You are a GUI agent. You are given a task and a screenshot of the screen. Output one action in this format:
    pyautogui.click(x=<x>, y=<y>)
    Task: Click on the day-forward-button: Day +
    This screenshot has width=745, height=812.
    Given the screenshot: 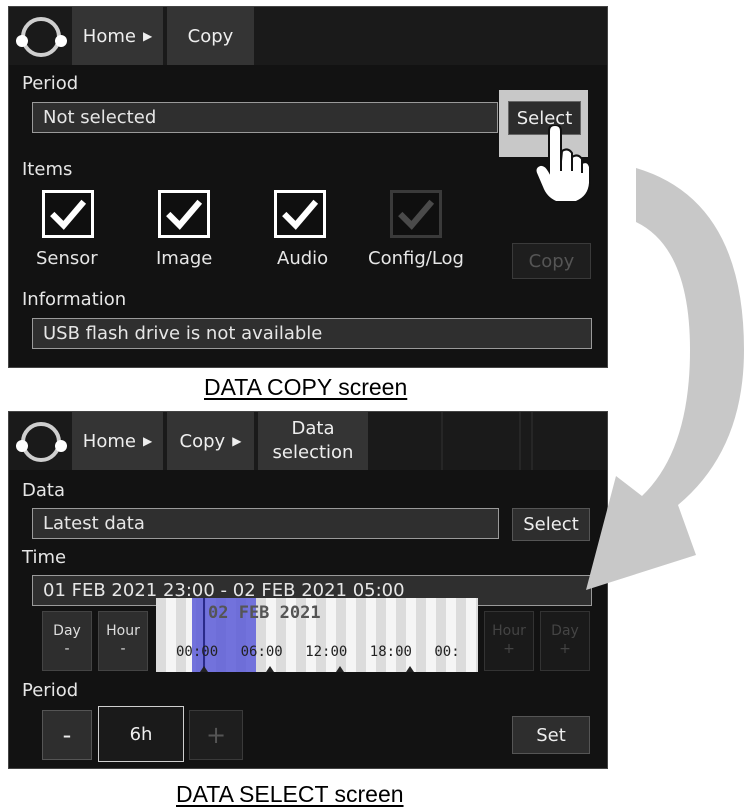 What is the action you would take?
    pyautogui.click(x=565, y=641)
    